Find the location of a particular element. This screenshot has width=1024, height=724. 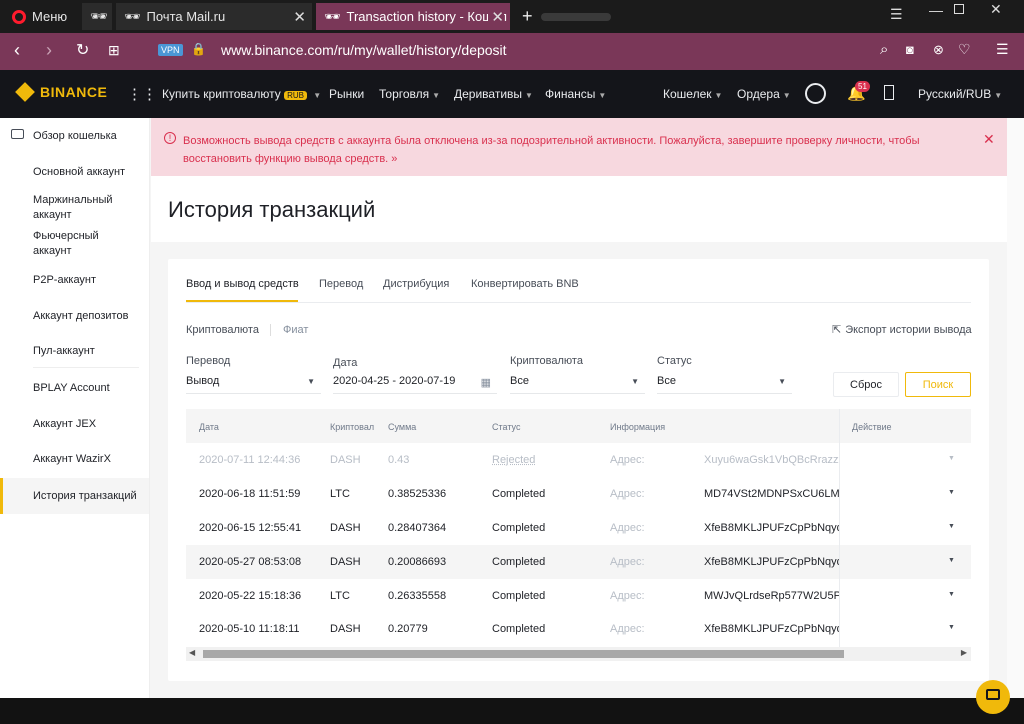

notification-count: 51 is located at coordinates (862, 86).